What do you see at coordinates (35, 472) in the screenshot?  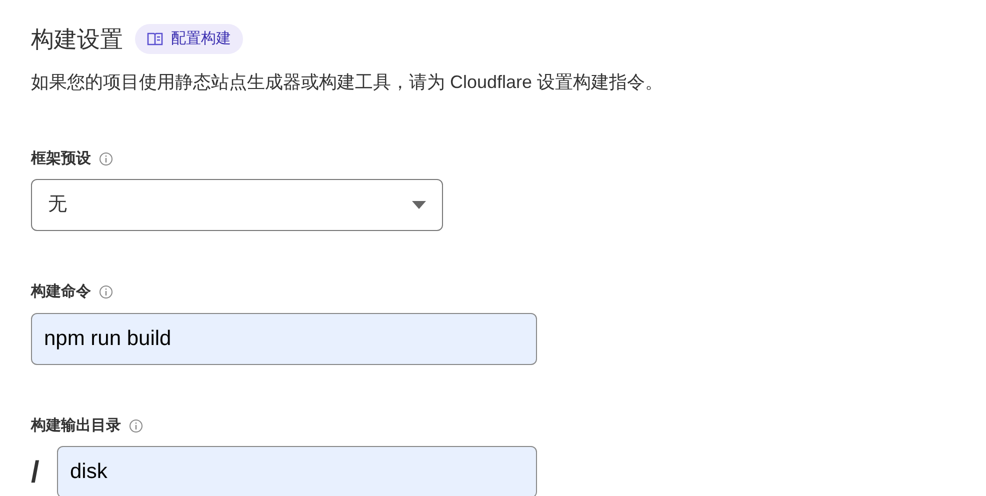 I see `path-prefix: /` at bounding box center [35, 472].